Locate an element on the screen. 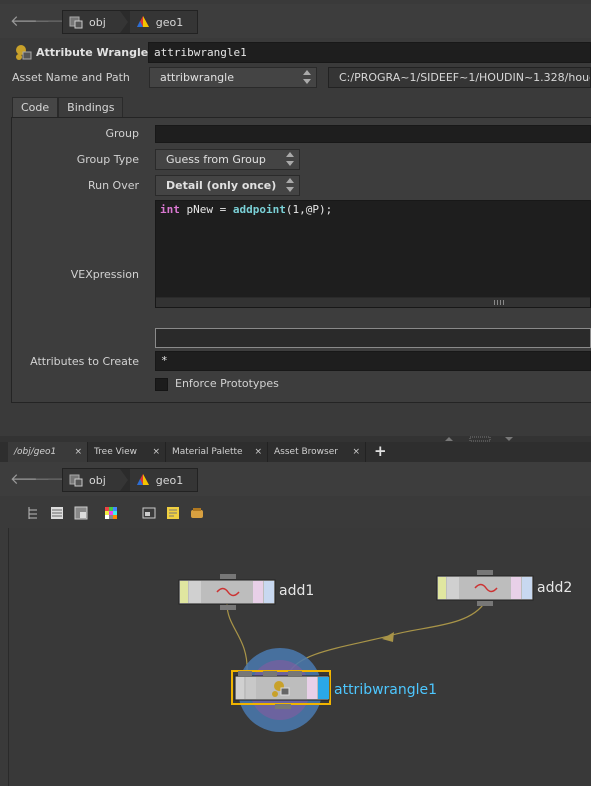 This screenshot has height=786, width=591. list-view-icon is located at coordinates (57, 513).